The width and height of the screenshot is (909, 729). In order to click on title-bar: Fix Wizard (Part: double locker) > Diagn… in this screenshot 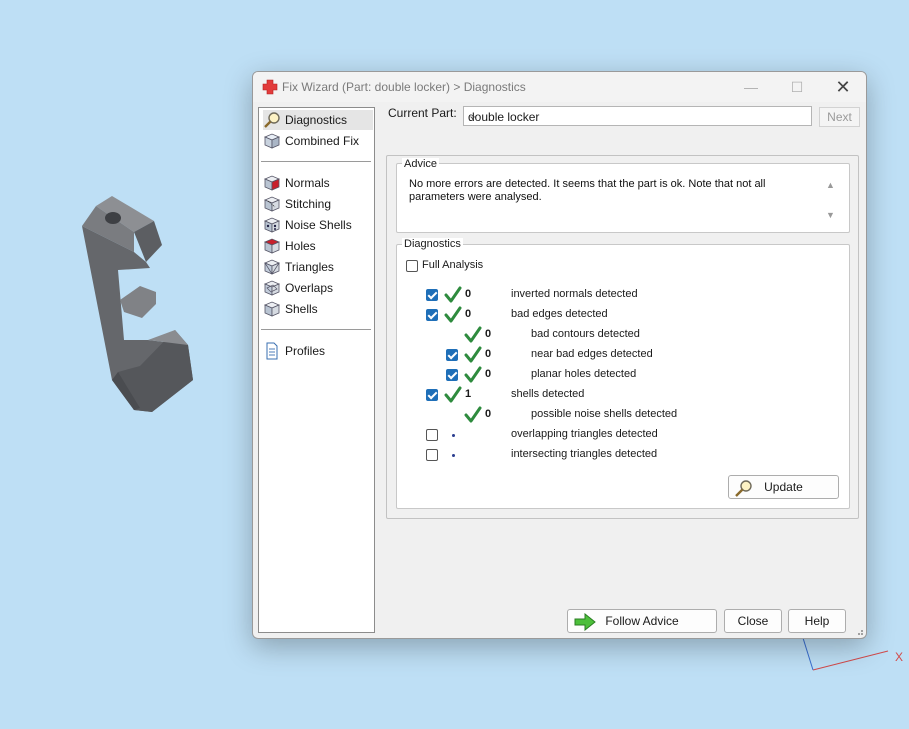, I will do `click(559, 87)`.